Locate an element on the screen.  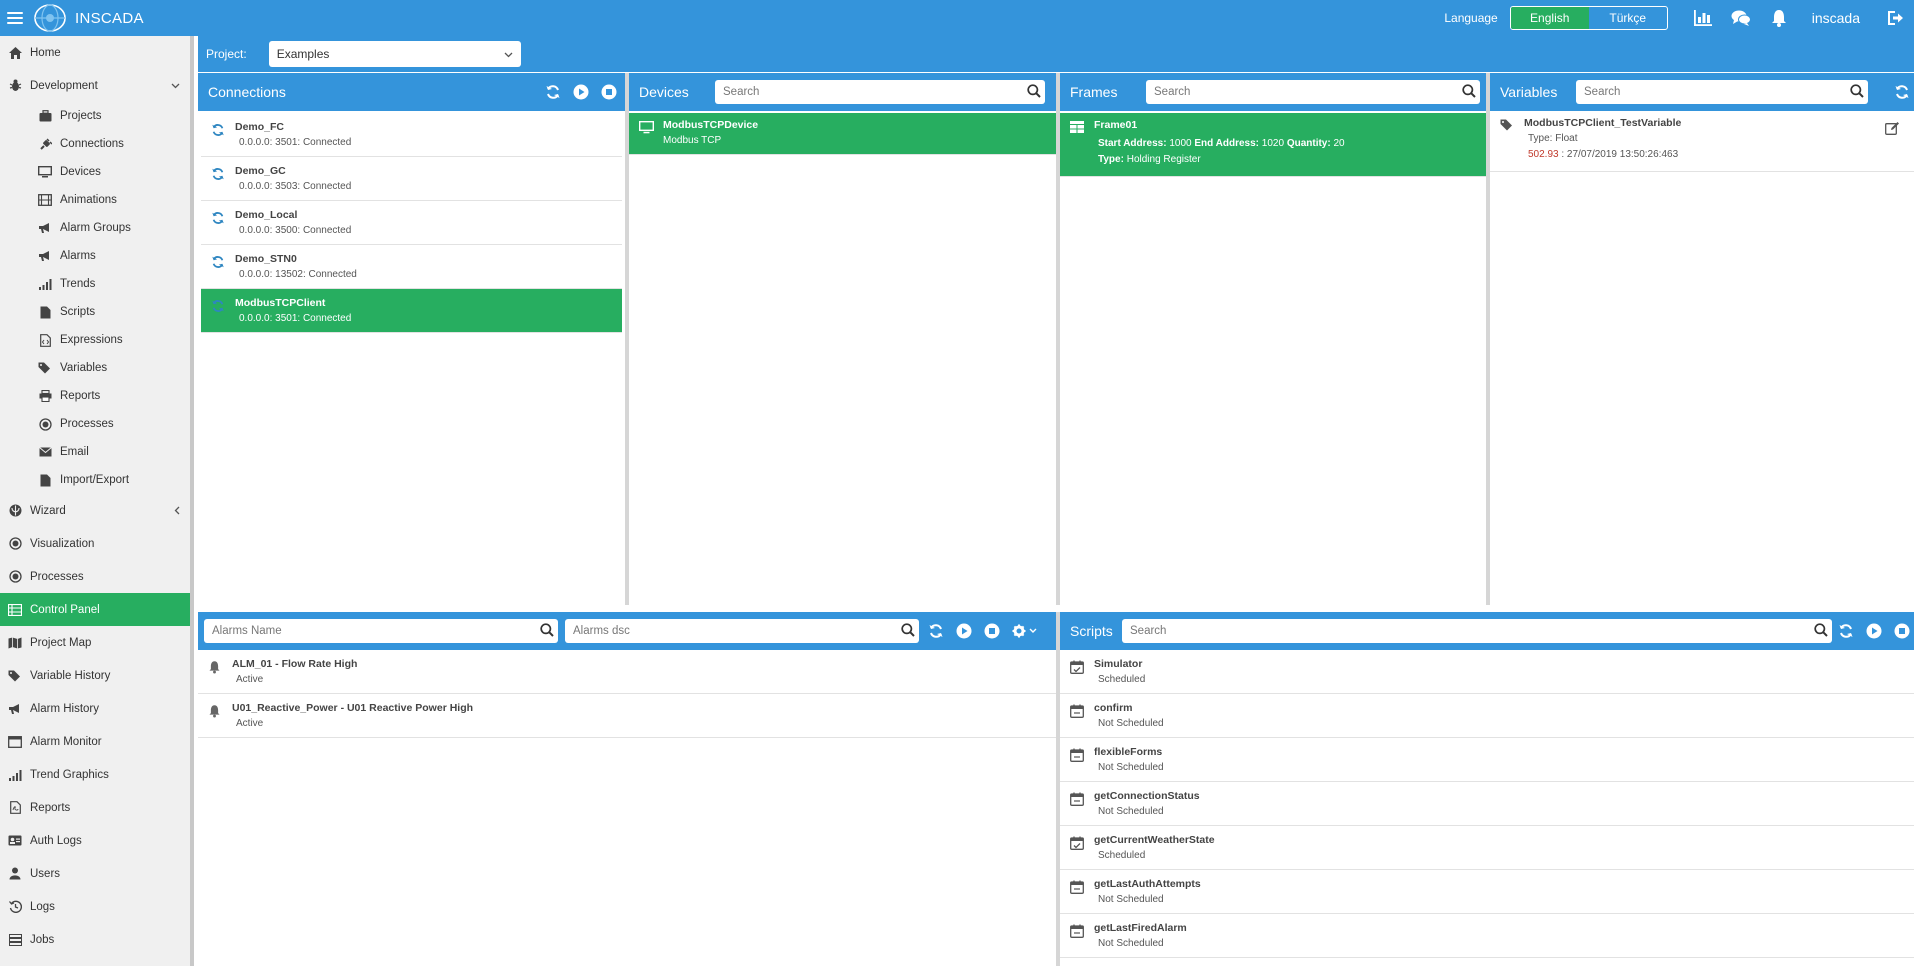
script-row: getCurrentWeatherState Scheduled is located at coordinates (1487, 848).